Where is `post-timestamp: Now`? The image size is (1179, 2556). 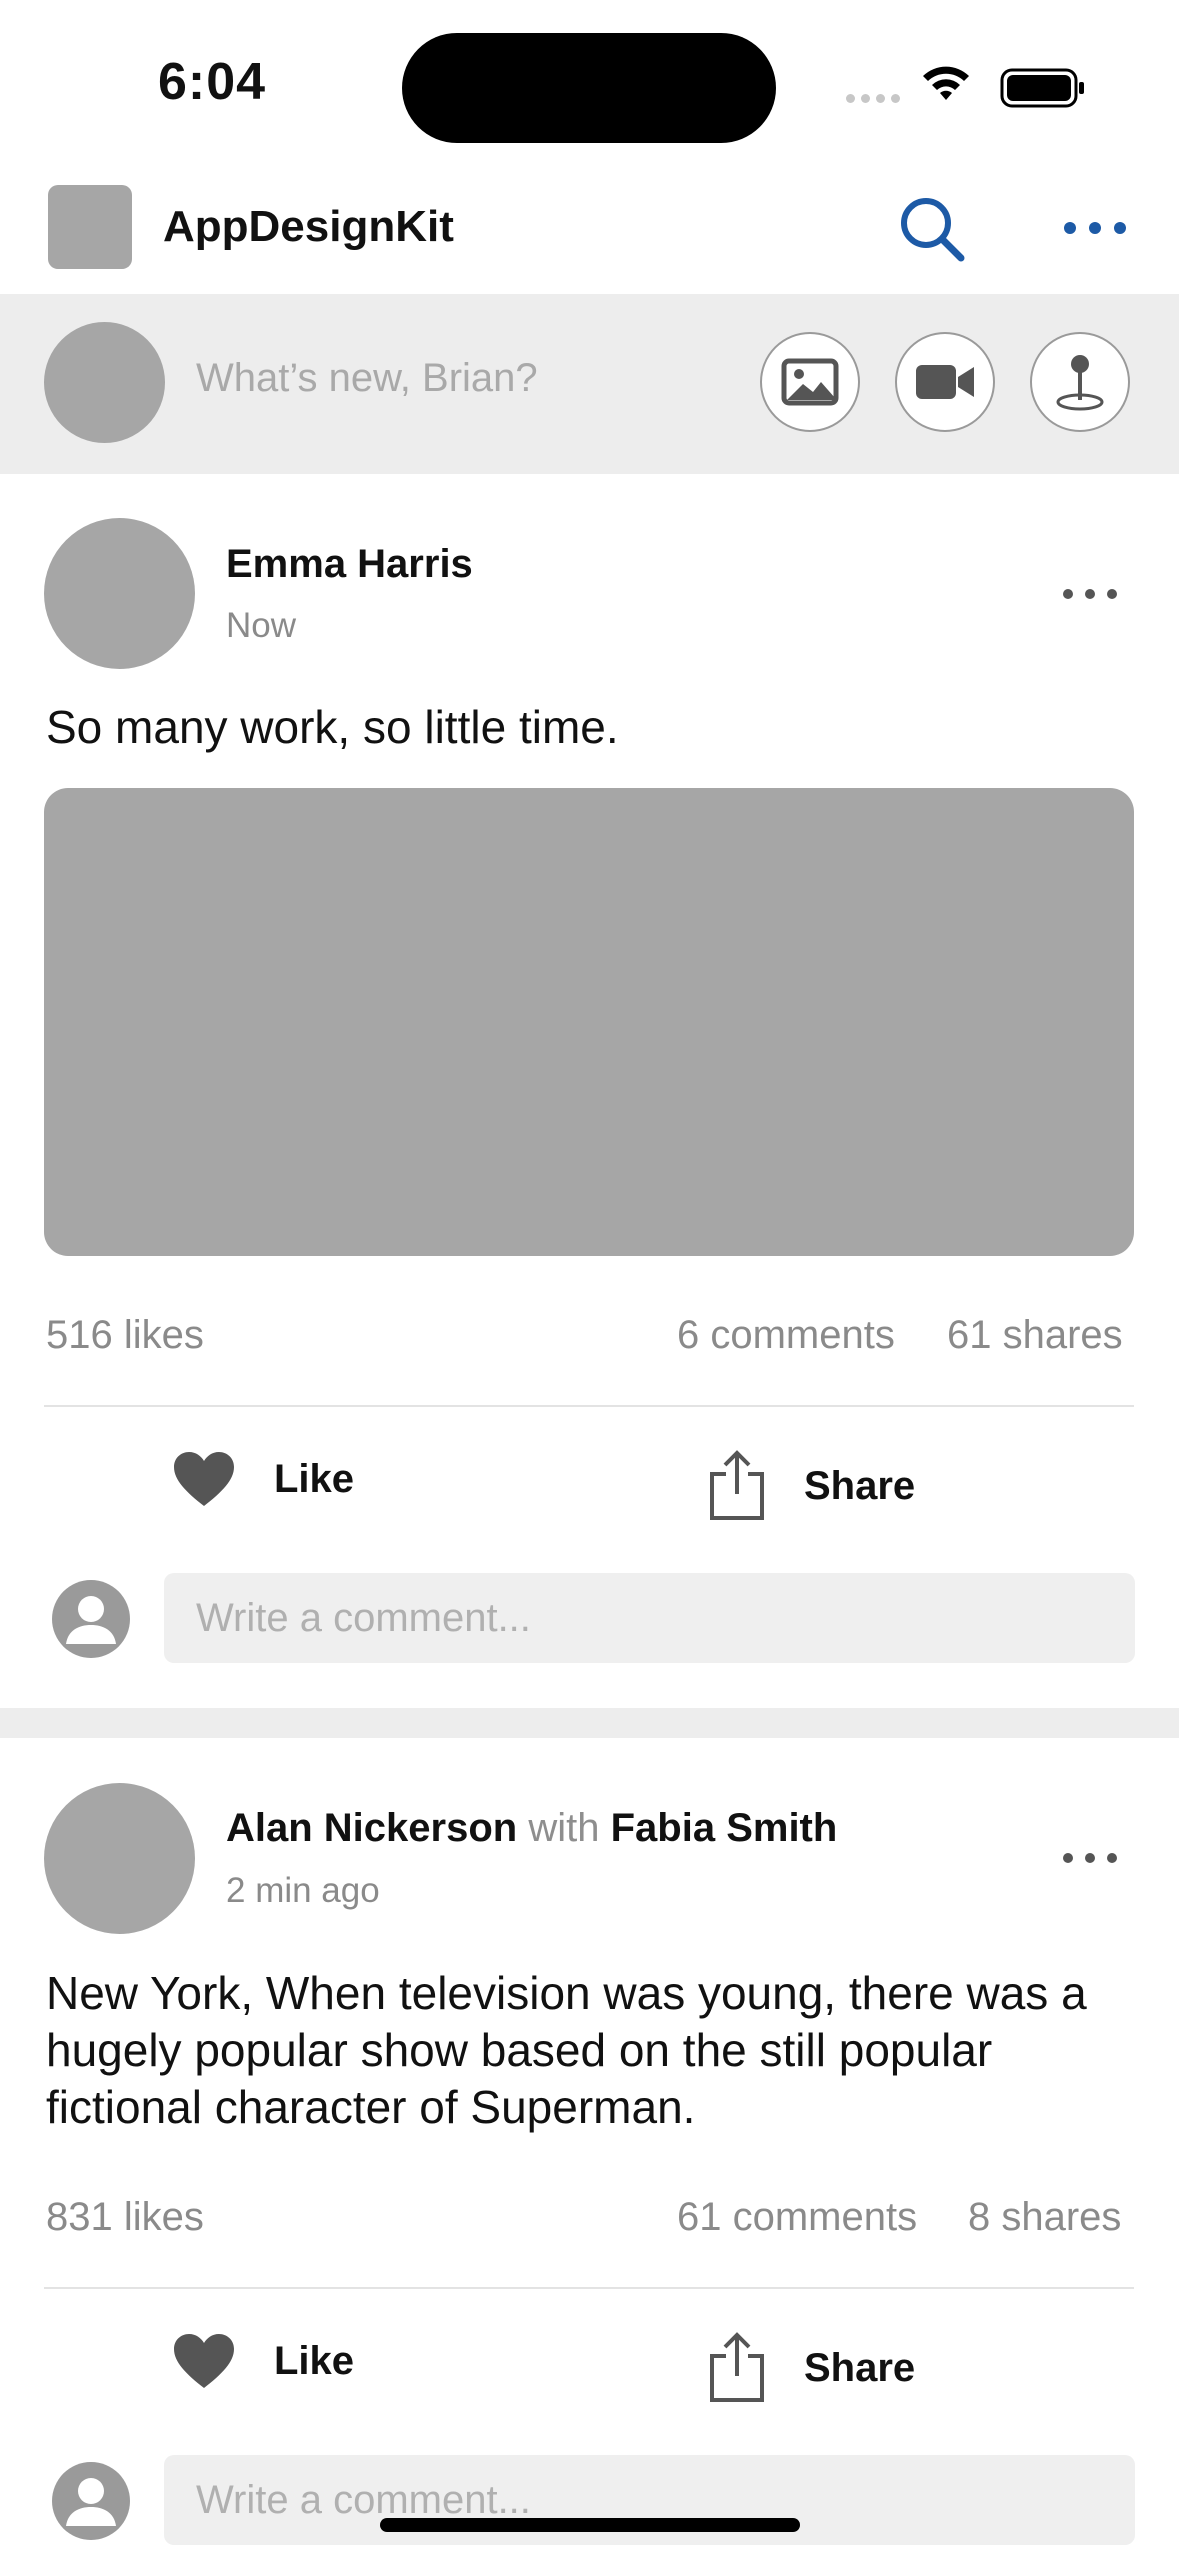
post-timestamp: Now is located at coordinates (261, 625).